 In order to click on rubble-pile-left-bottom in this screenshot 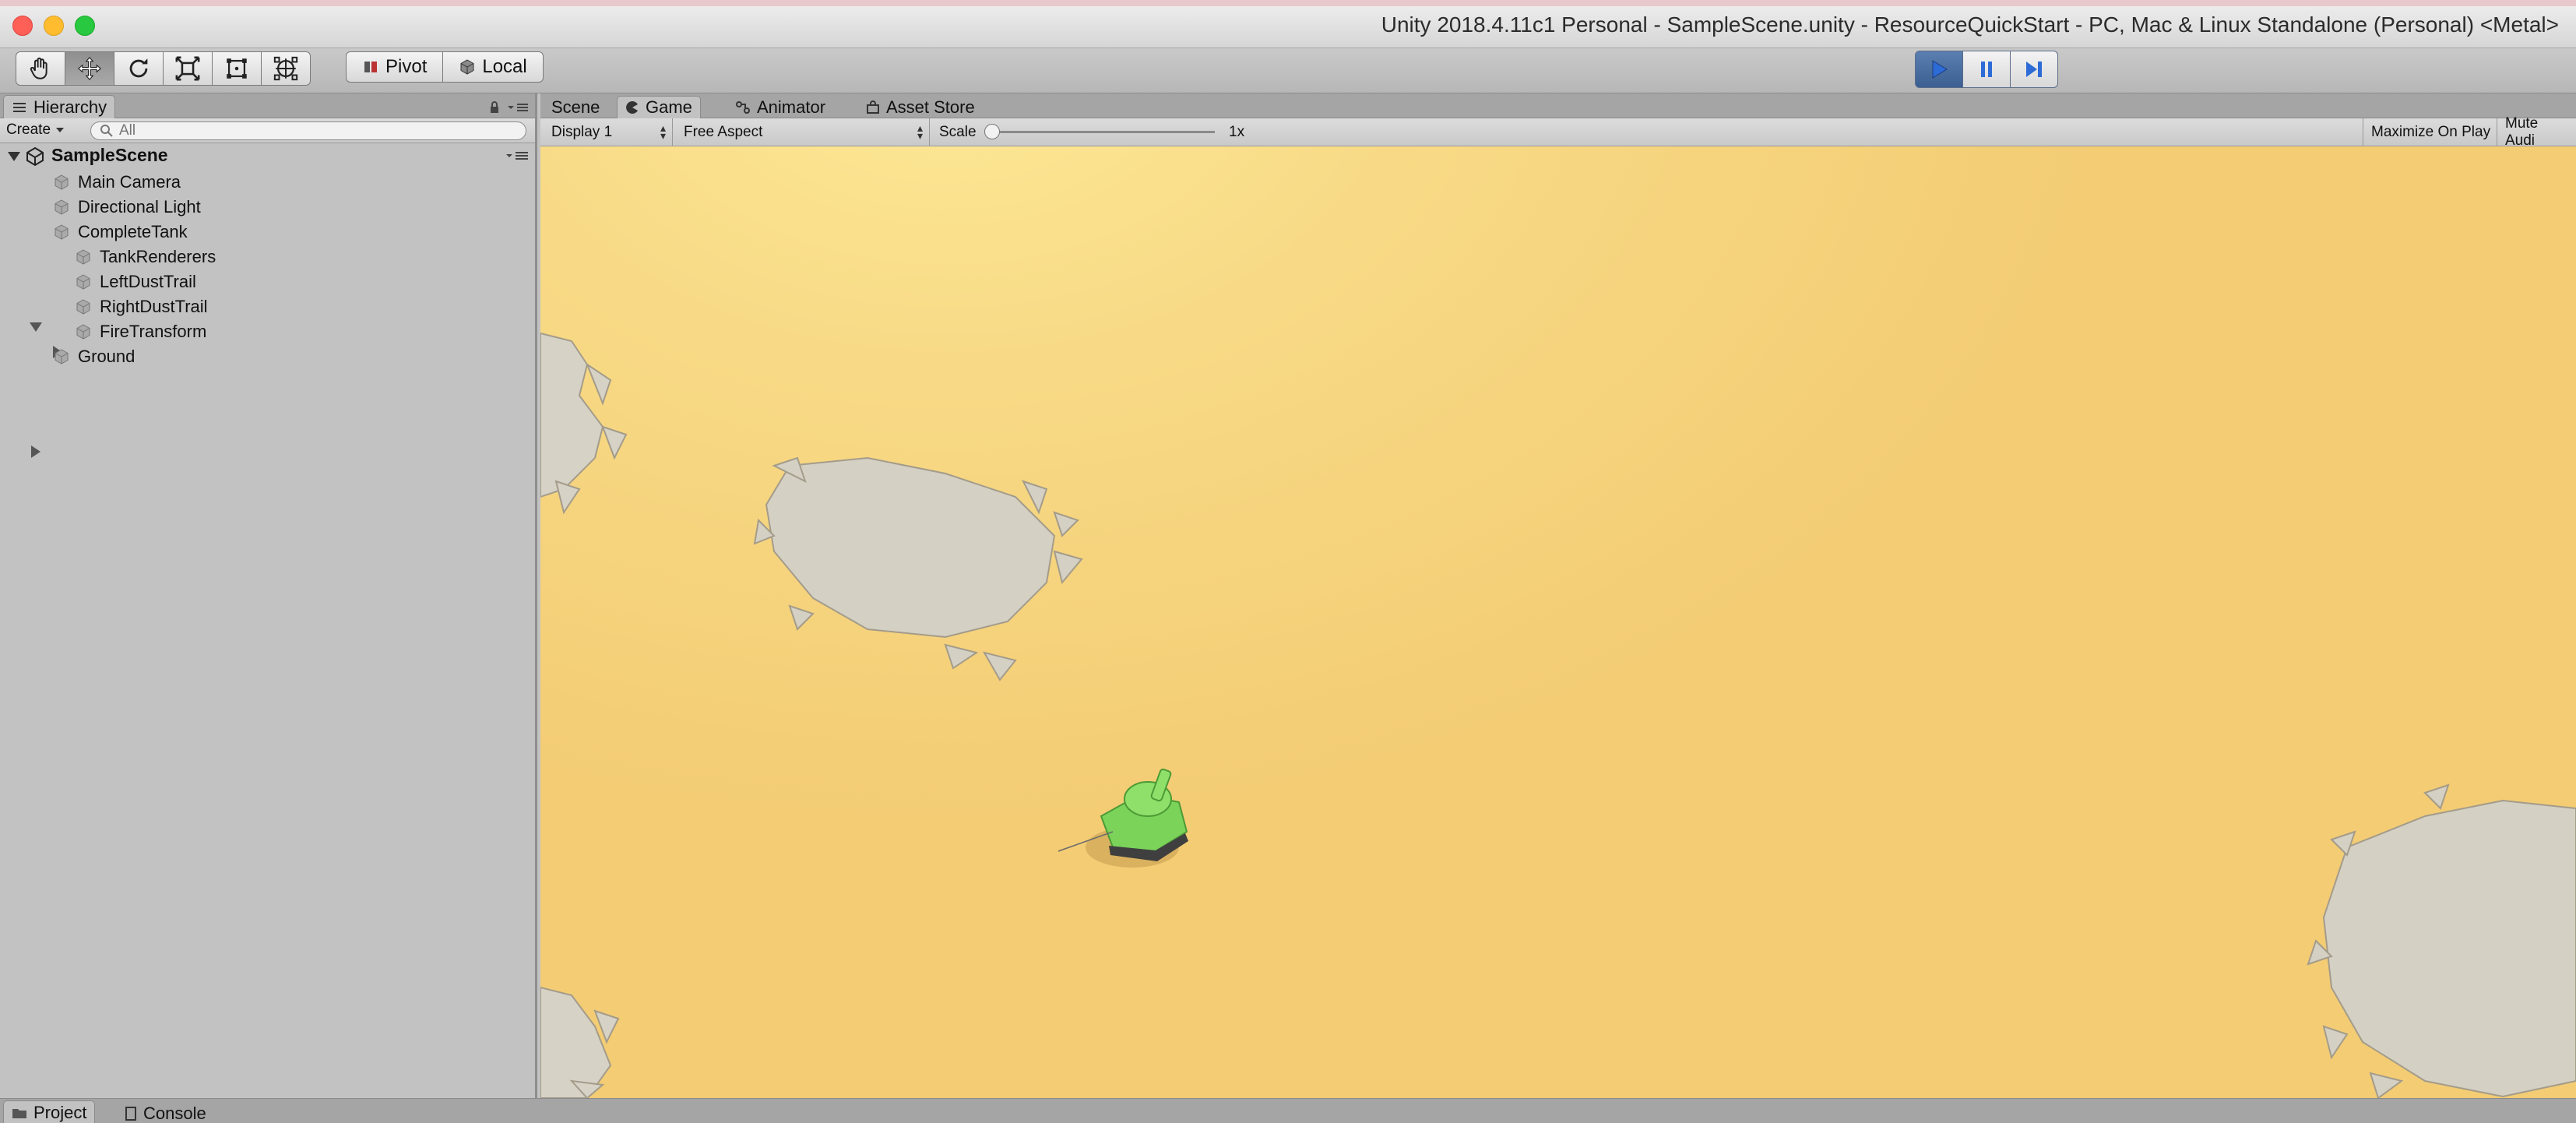, I will do `click(580, 1042)`.